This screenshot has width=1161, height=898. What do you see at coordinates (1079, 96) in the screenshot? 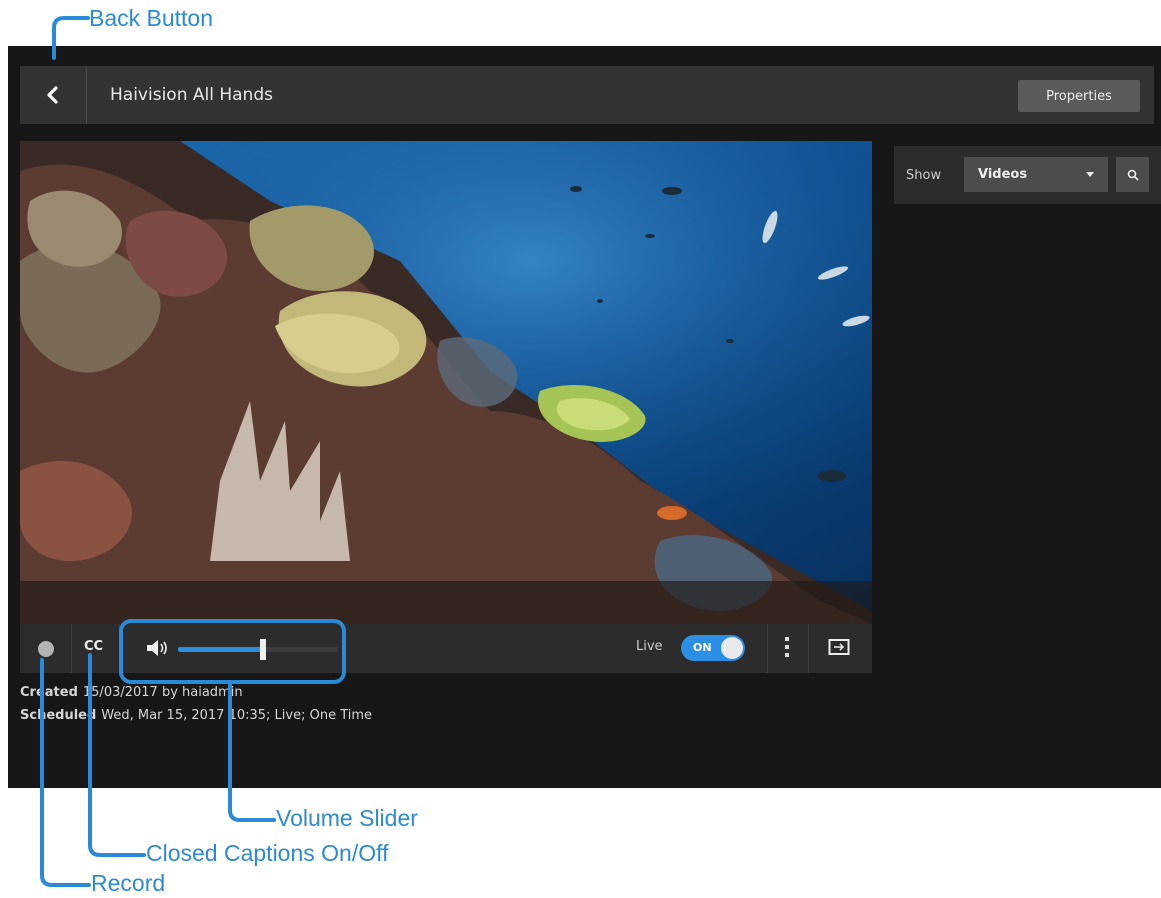
I see `properties-button: Properties` at bounding box center [1079, 96].